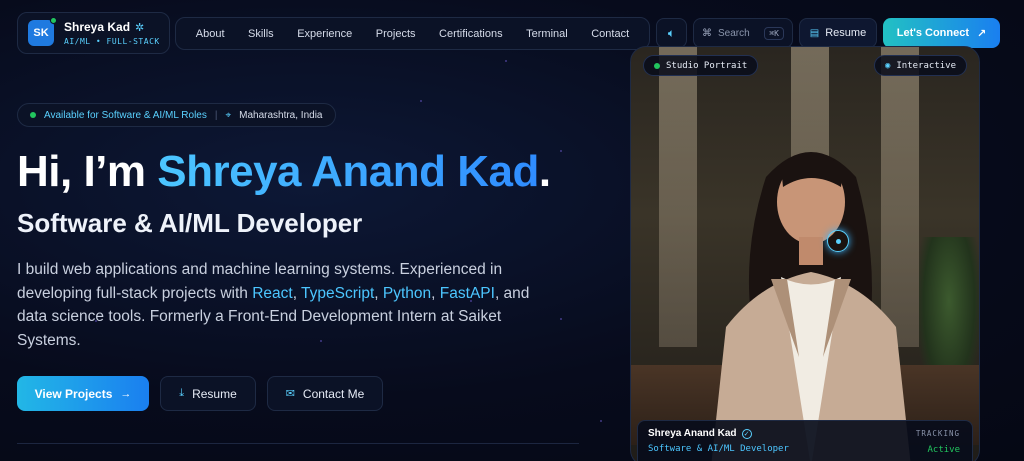  Describe the element at coordinates (333, 393) in the screenshot. I see `contact-me-label: Contact Me` at that location.